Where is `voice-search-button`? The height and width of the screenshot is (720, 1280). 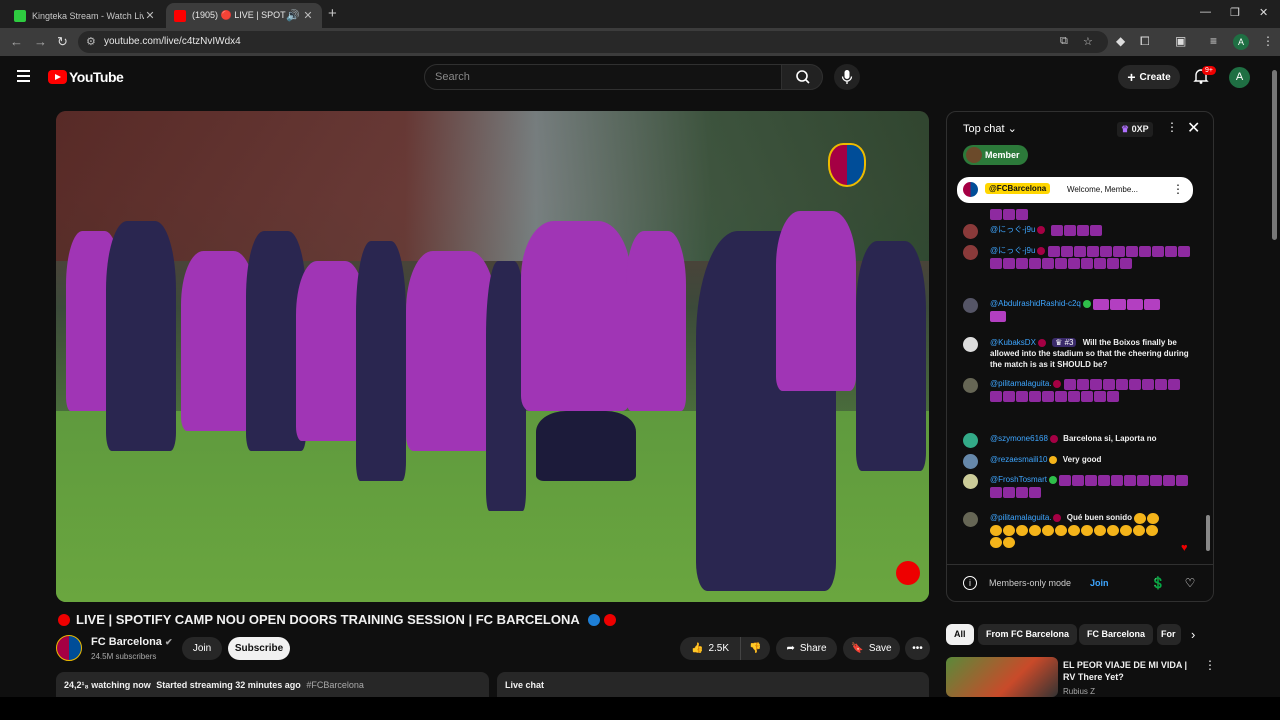 voice-search-button is located at coordinates (847, 77).